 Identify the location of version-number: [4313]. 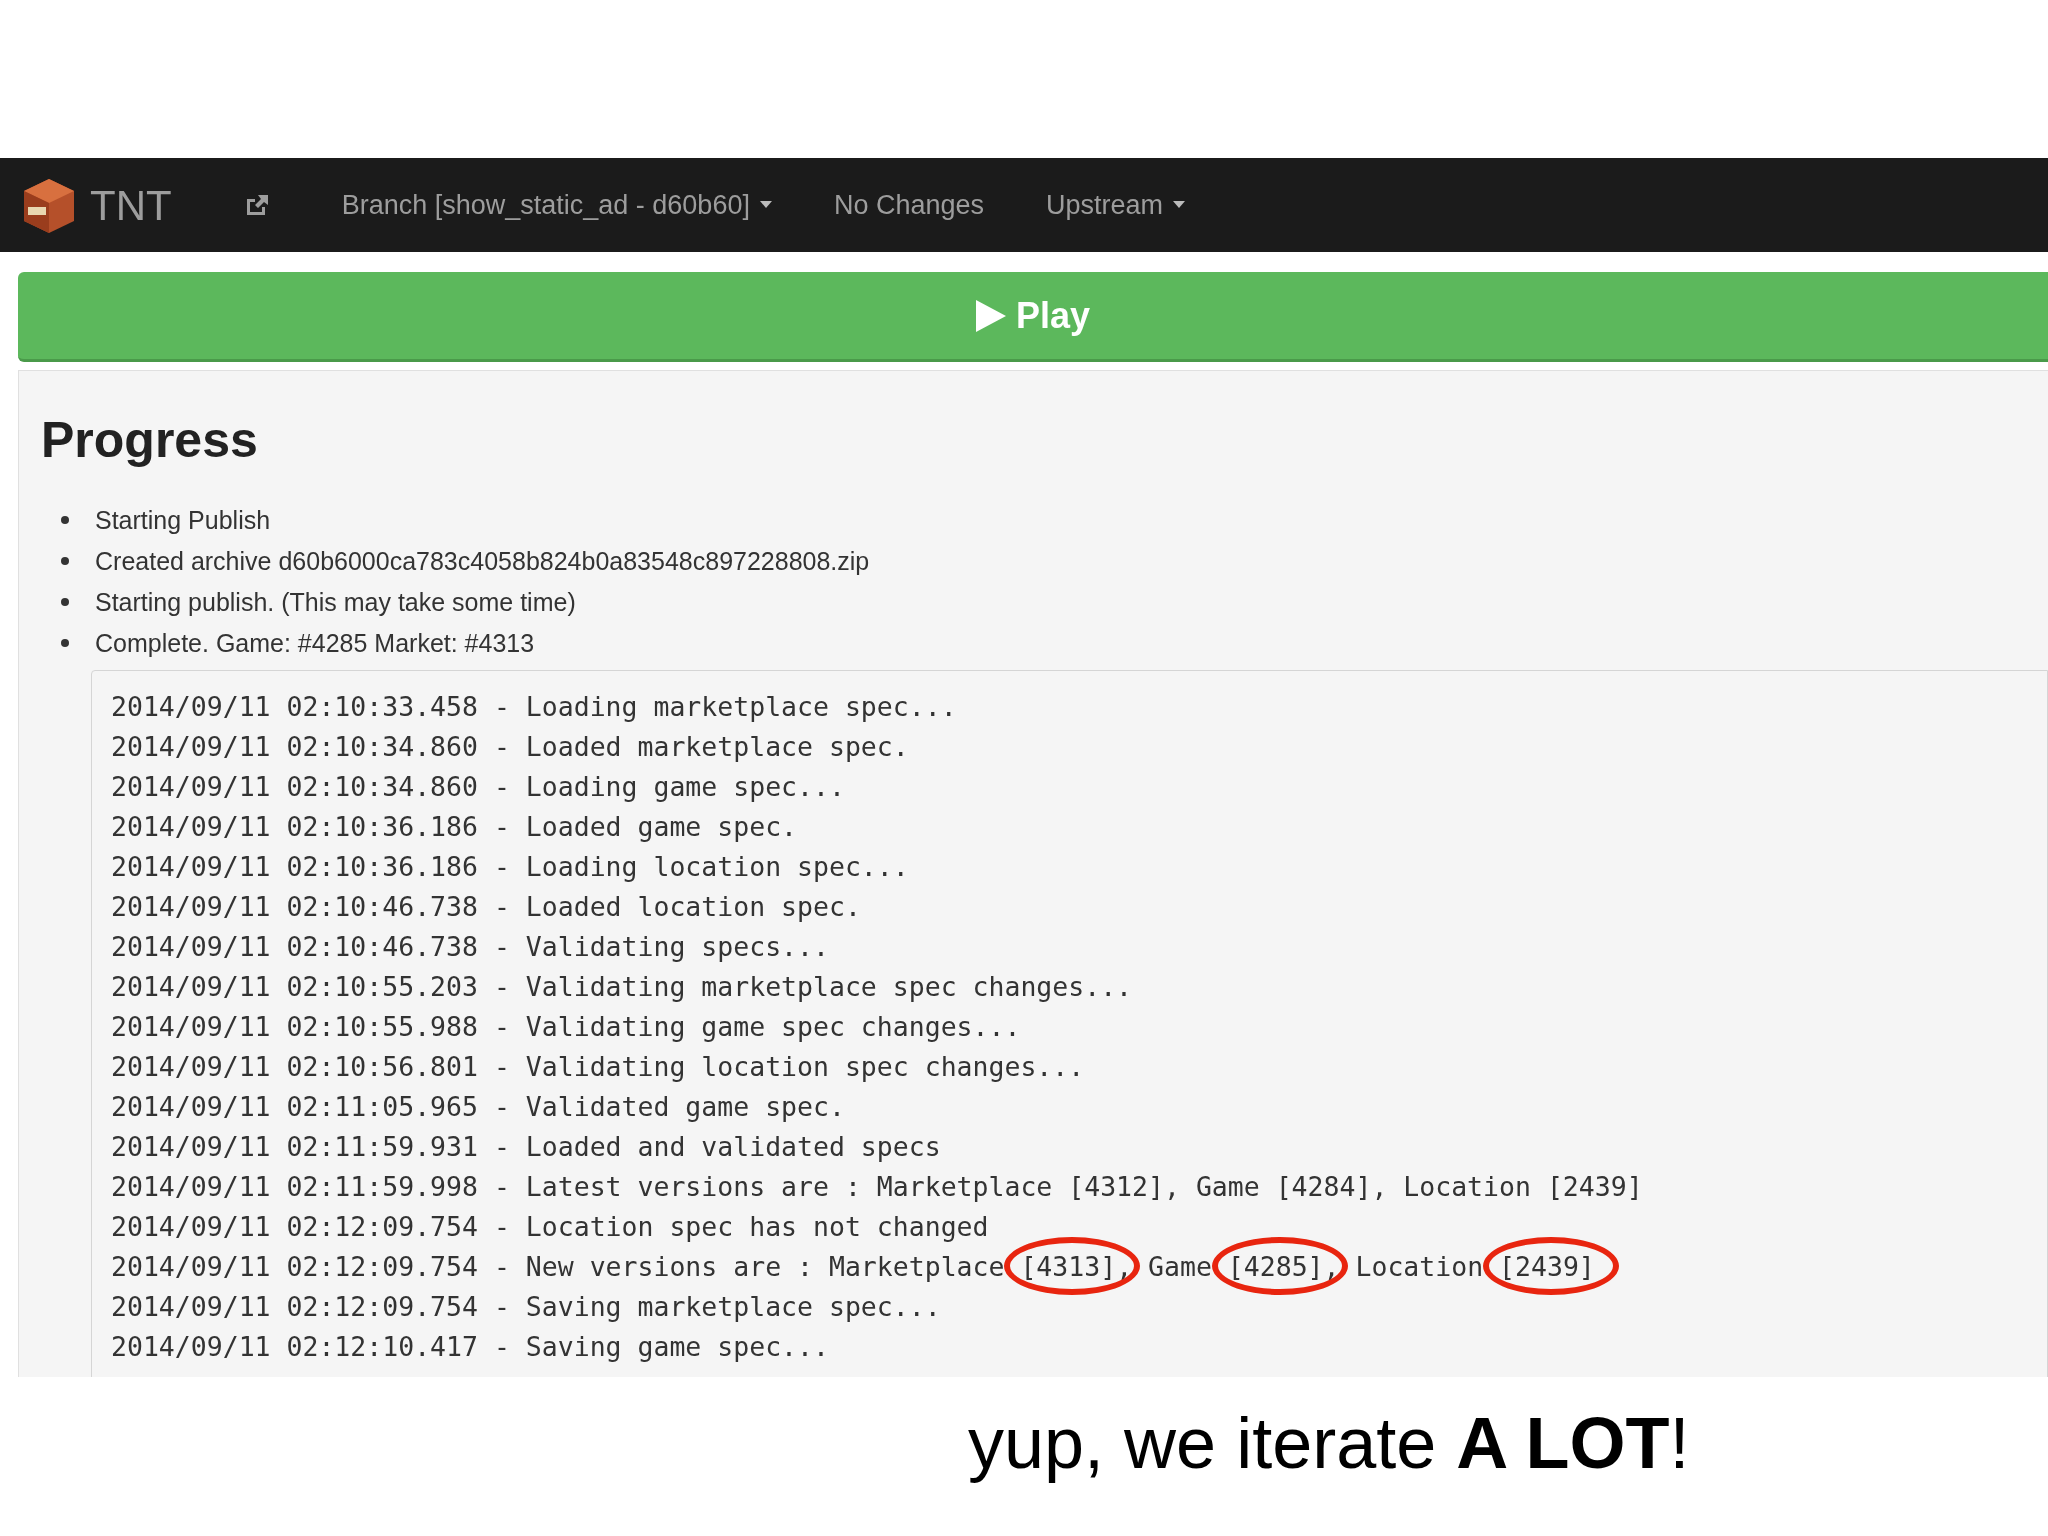
(1068, 1267).